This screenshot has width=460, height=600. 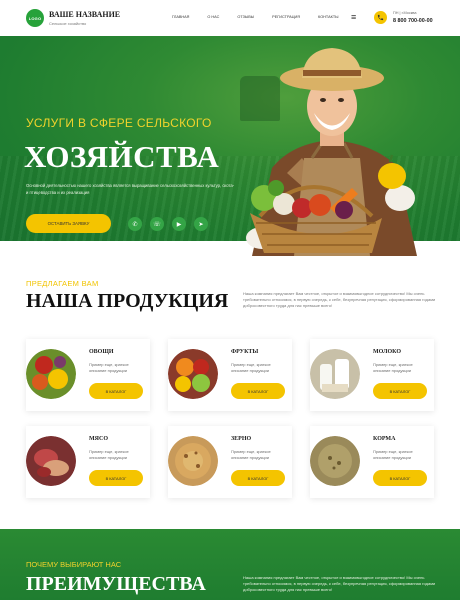 What do you see at coordinates (241, 439) in the screenshot?
I see `product-title: ЗЕРНО` at bounding box center [241, 439].